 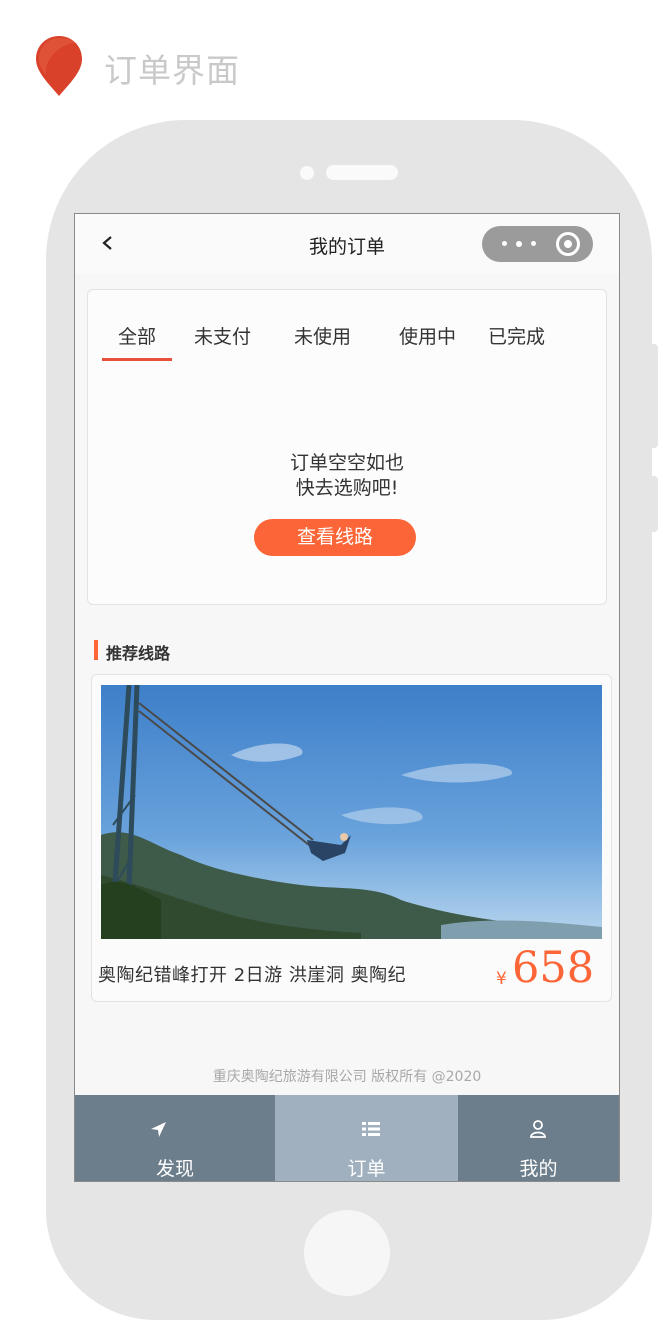 I want to click on tab-unused: 未使用, so click(x=322, y=335).